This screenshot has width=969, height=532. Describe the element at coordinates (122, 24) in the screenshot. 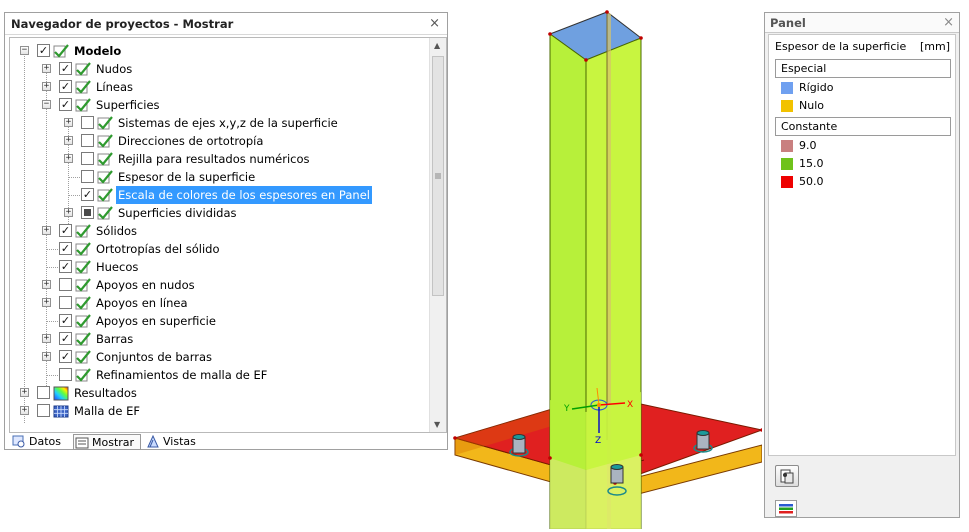

I see `navigator-title: Navegador de proyectos - Mostrar` at that location.